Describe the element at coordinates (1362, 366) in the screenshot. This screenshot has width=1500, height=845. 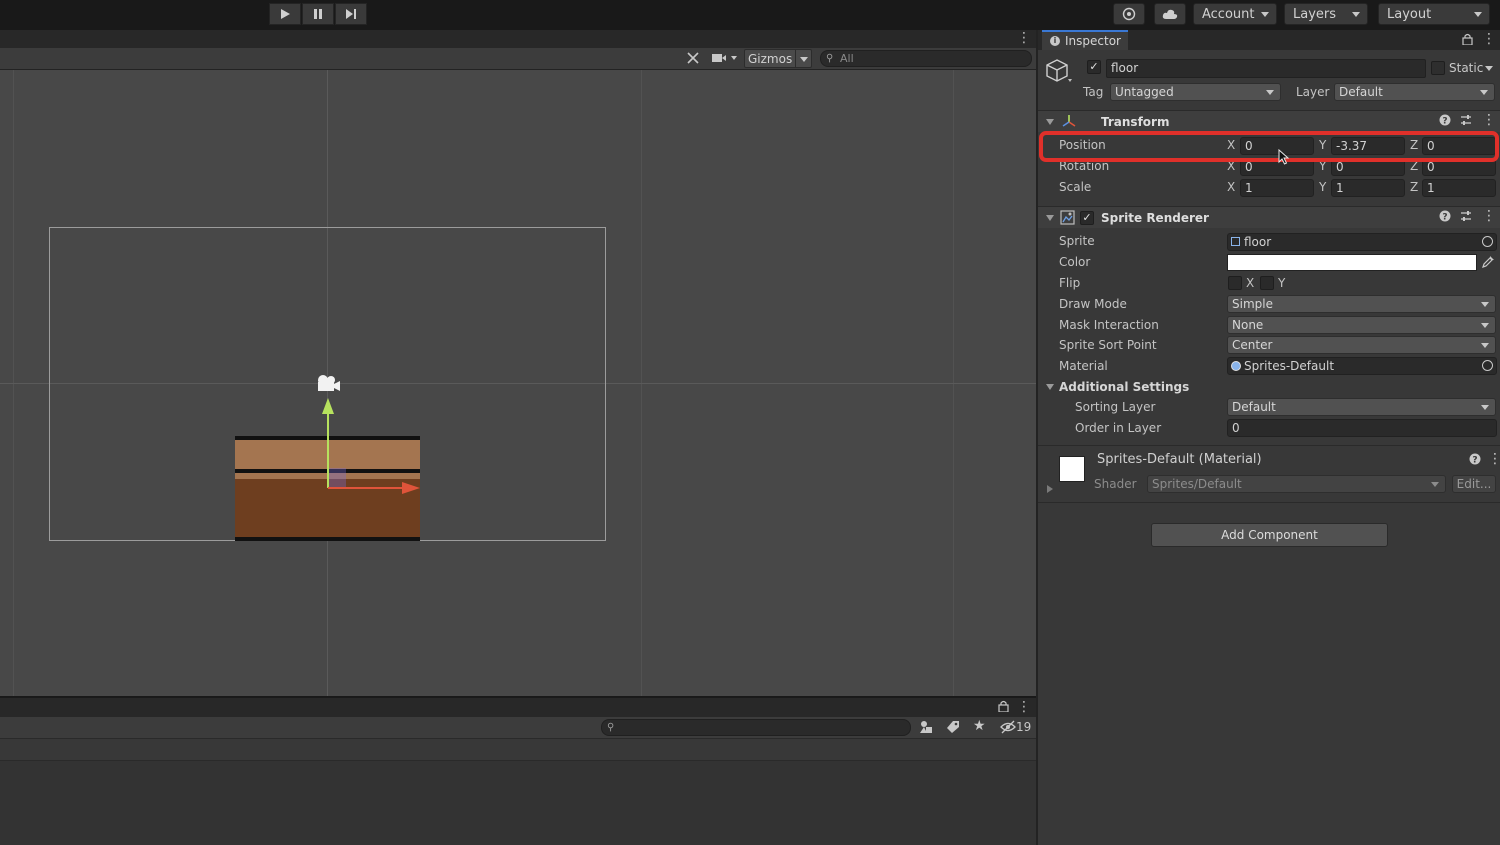
I see `material-field: Sprites-Default` at that location.